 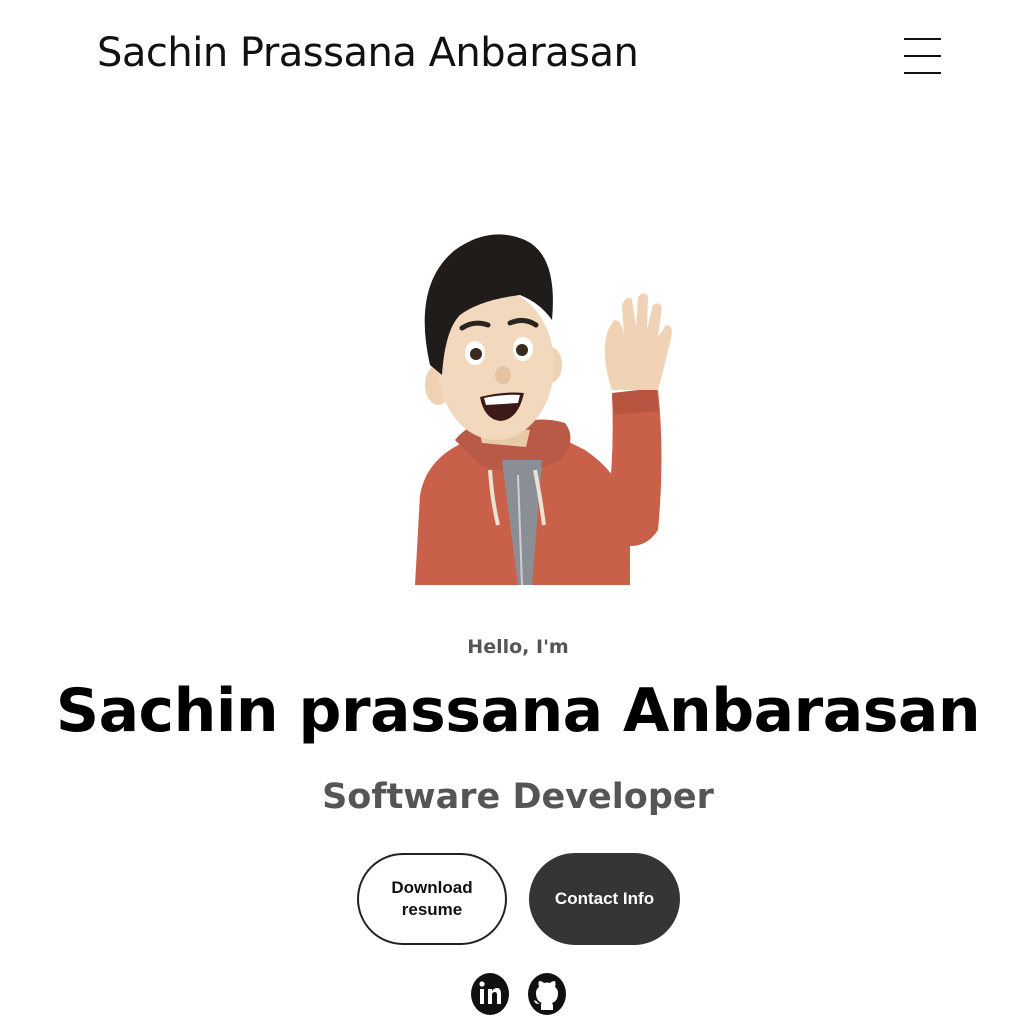 I want to click on linkedin-icon, so click(x=490, y=994).